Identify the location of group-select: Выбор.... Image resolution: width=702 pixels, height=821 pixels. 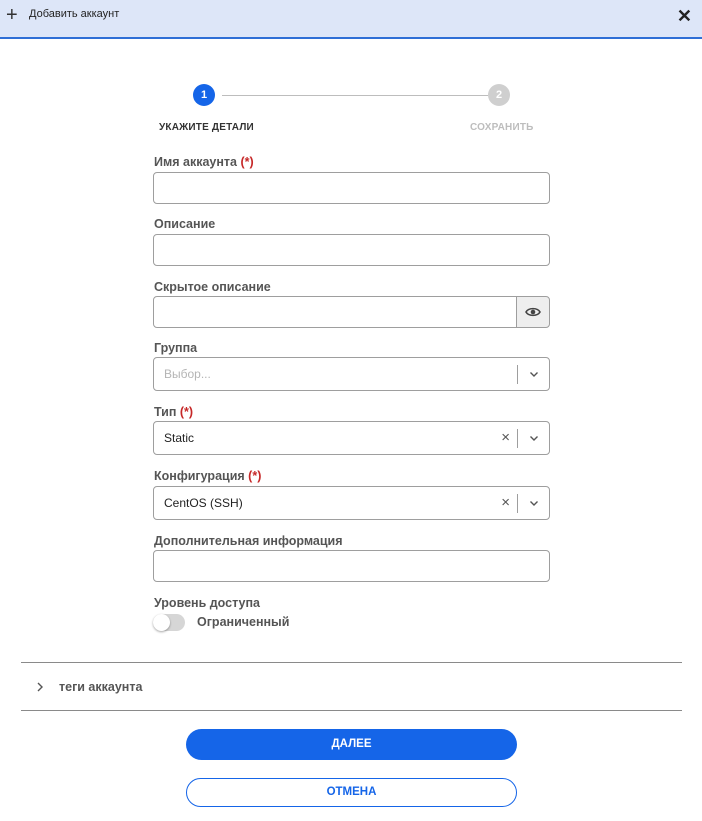
(351, 374).